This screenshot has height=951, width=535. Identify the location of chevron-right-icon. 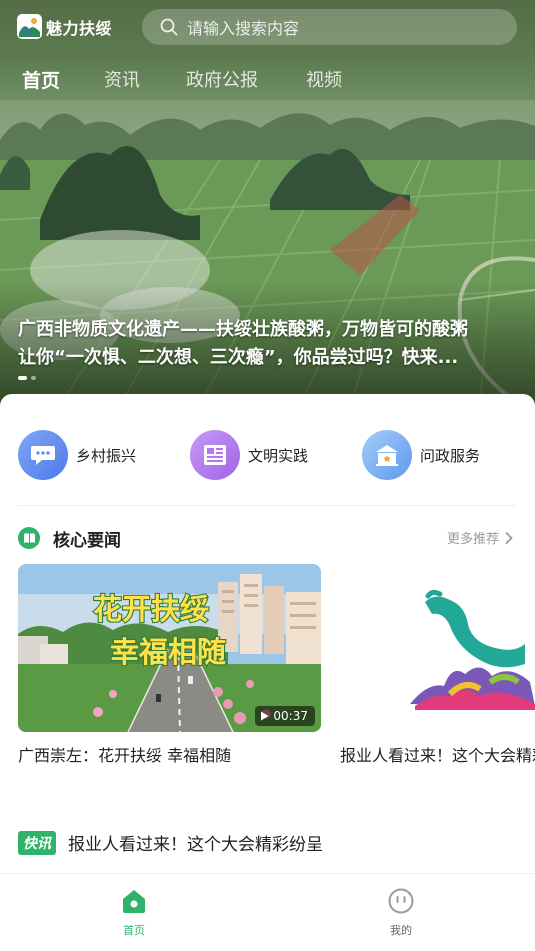
(509, 537).